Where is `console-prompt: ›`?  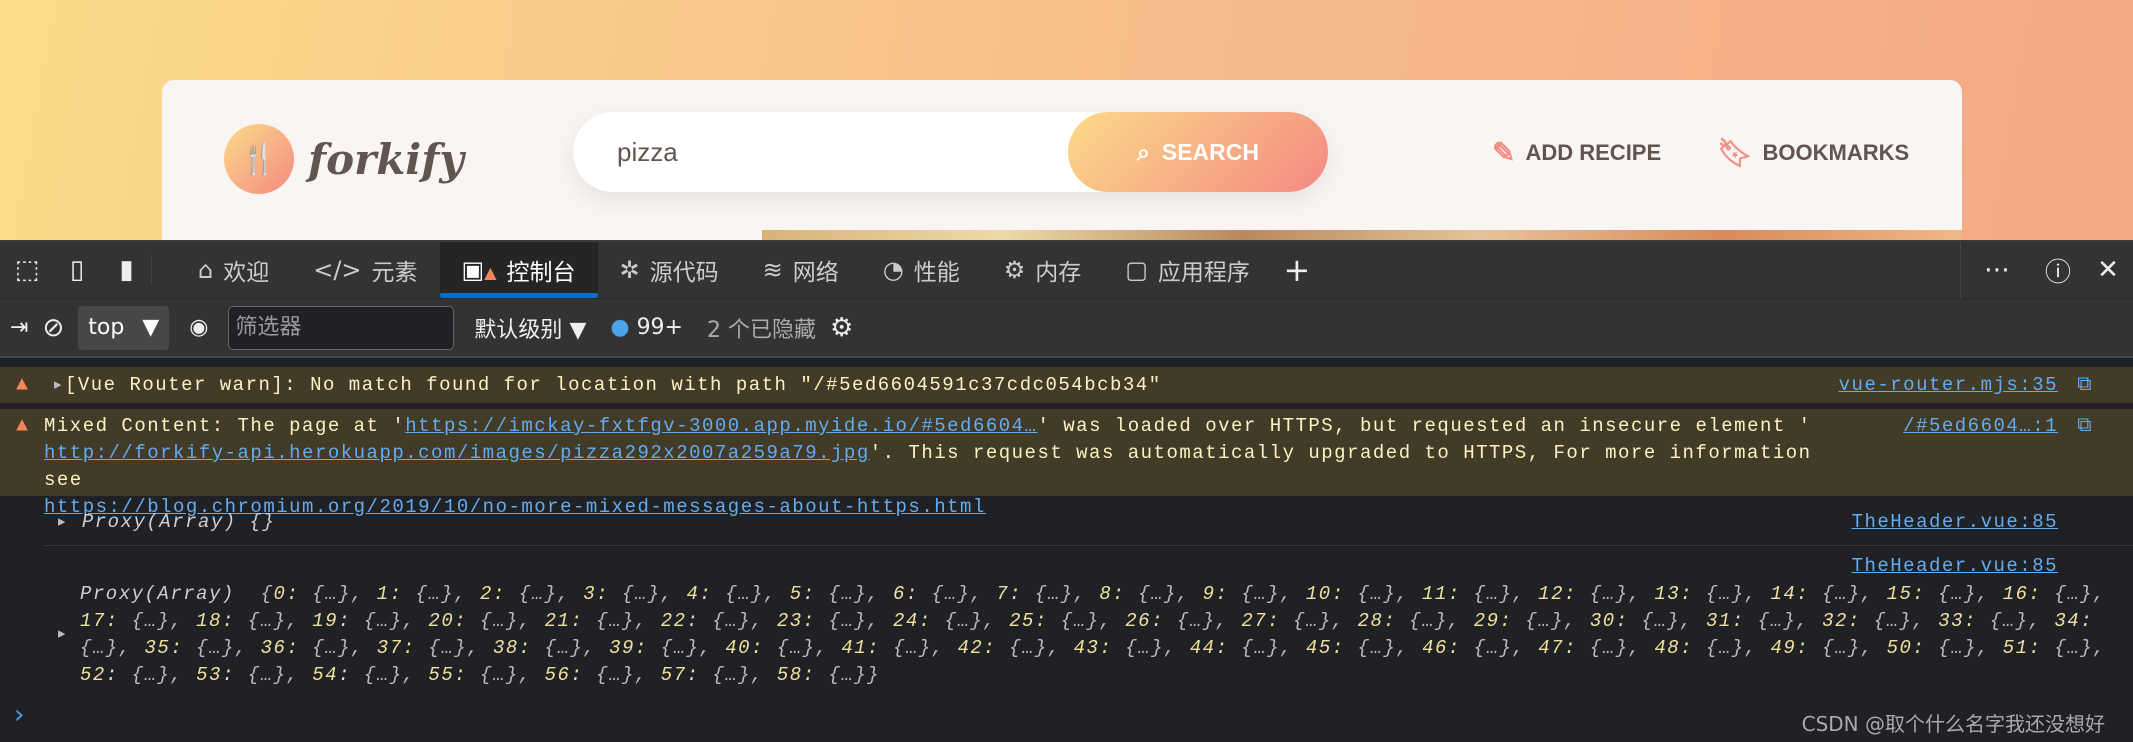
console-prompt: › is located at coordinates (19, 715).